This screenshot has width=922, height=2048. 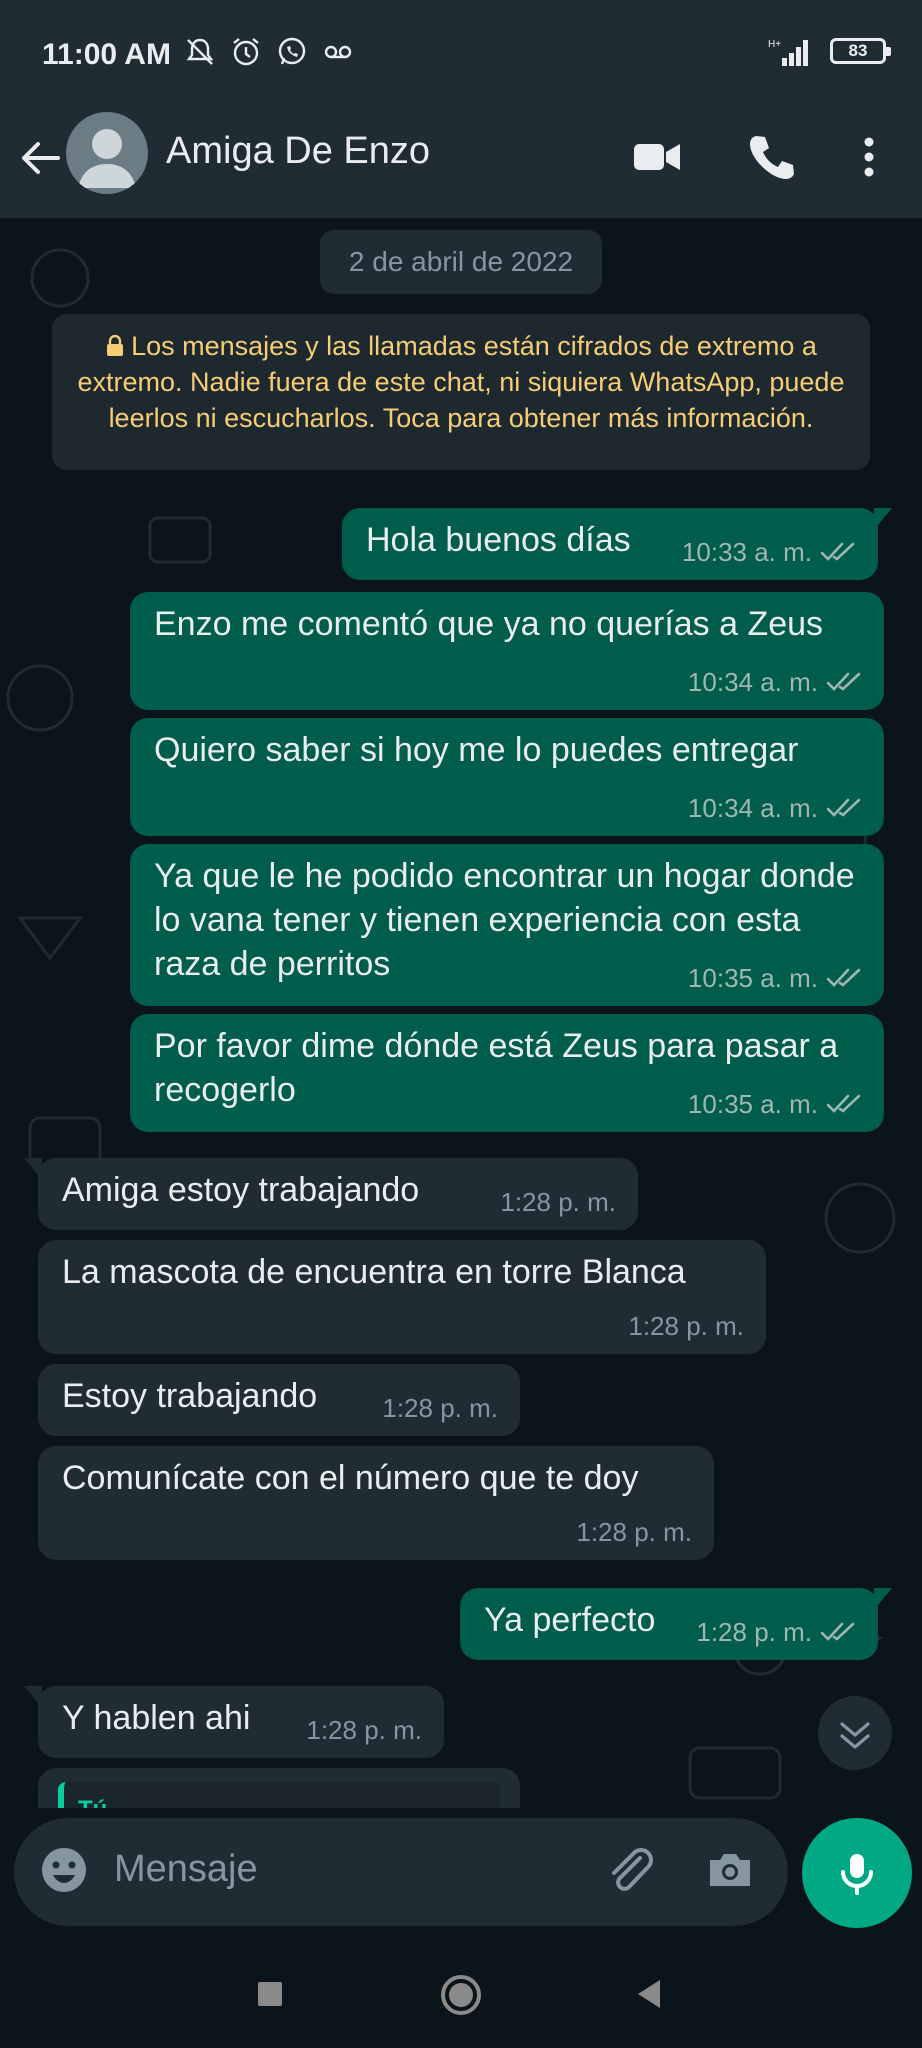 I want to click on status-time: 11:00 AM, so click(x=106, y=54).